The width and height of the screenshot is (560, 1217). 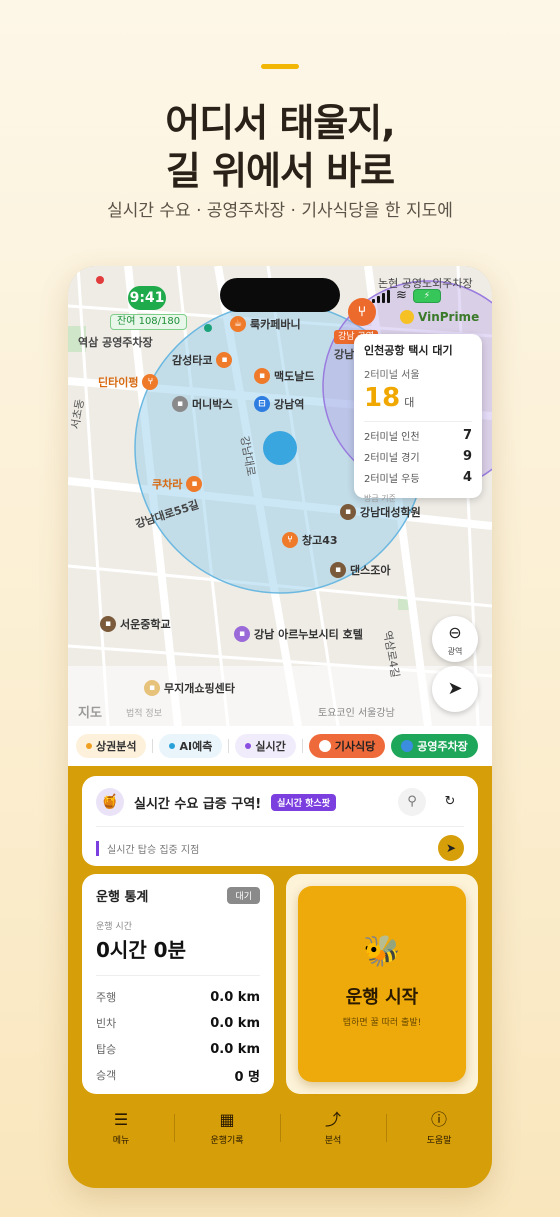 I want to click on stats-row: 탑승 0.0 km, so click(x=178, y=1049).